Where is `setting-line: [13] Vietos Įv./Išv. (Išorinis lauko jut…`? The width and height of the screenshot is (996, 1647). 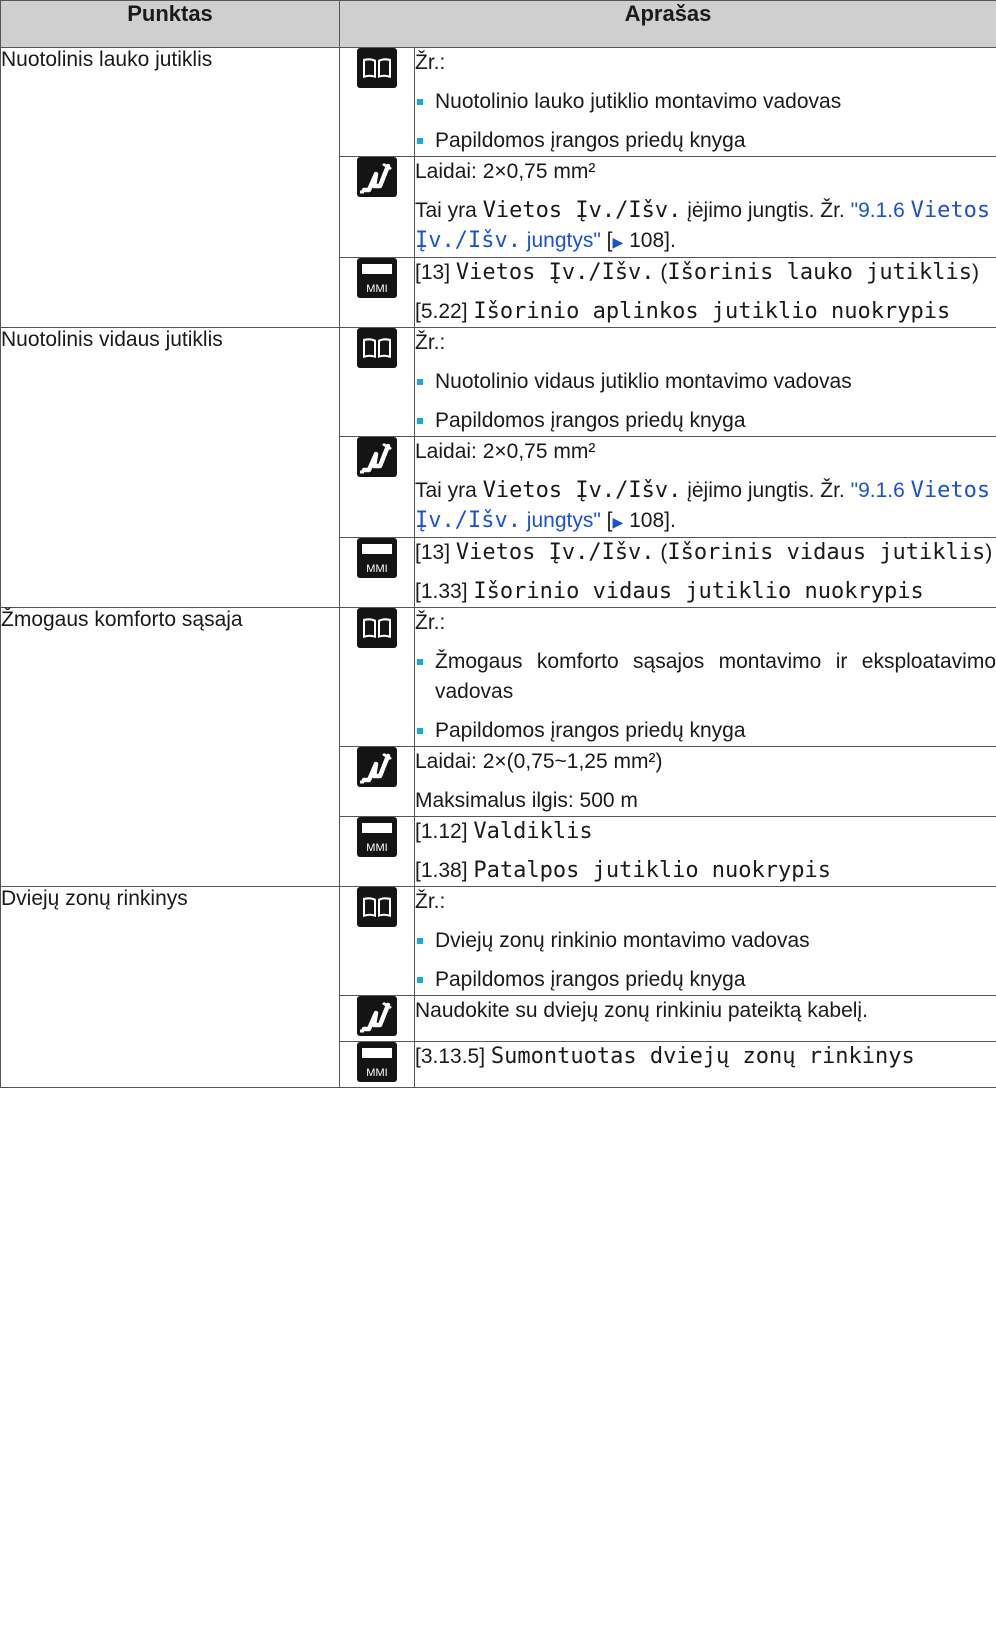 setting-line: [13] Vietos Įv./Išv. (Išorinis lauko jut… is located at coordinates (705, 273).